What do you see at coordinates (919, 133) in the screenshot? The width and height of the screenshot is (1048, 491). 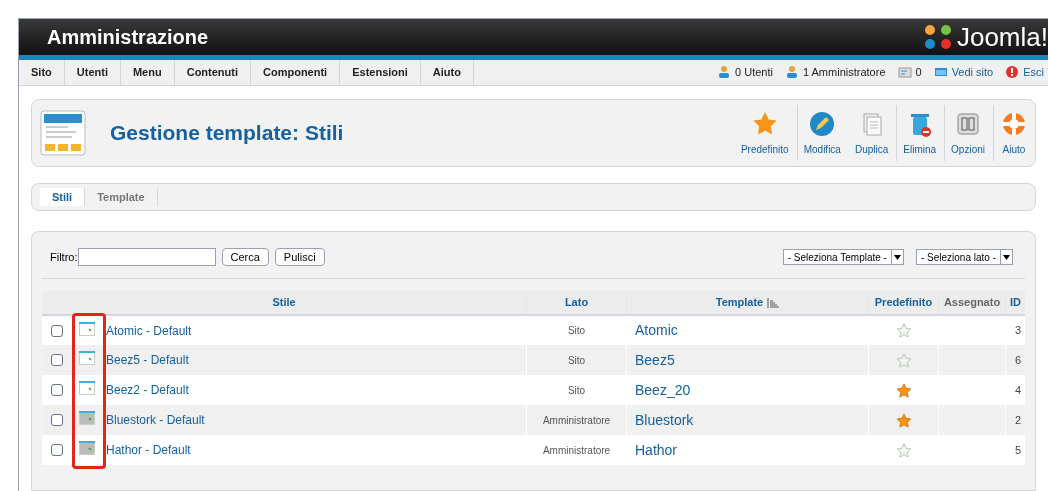 I see `toolbar-button: Elimina` at bounding box center [919, 133].